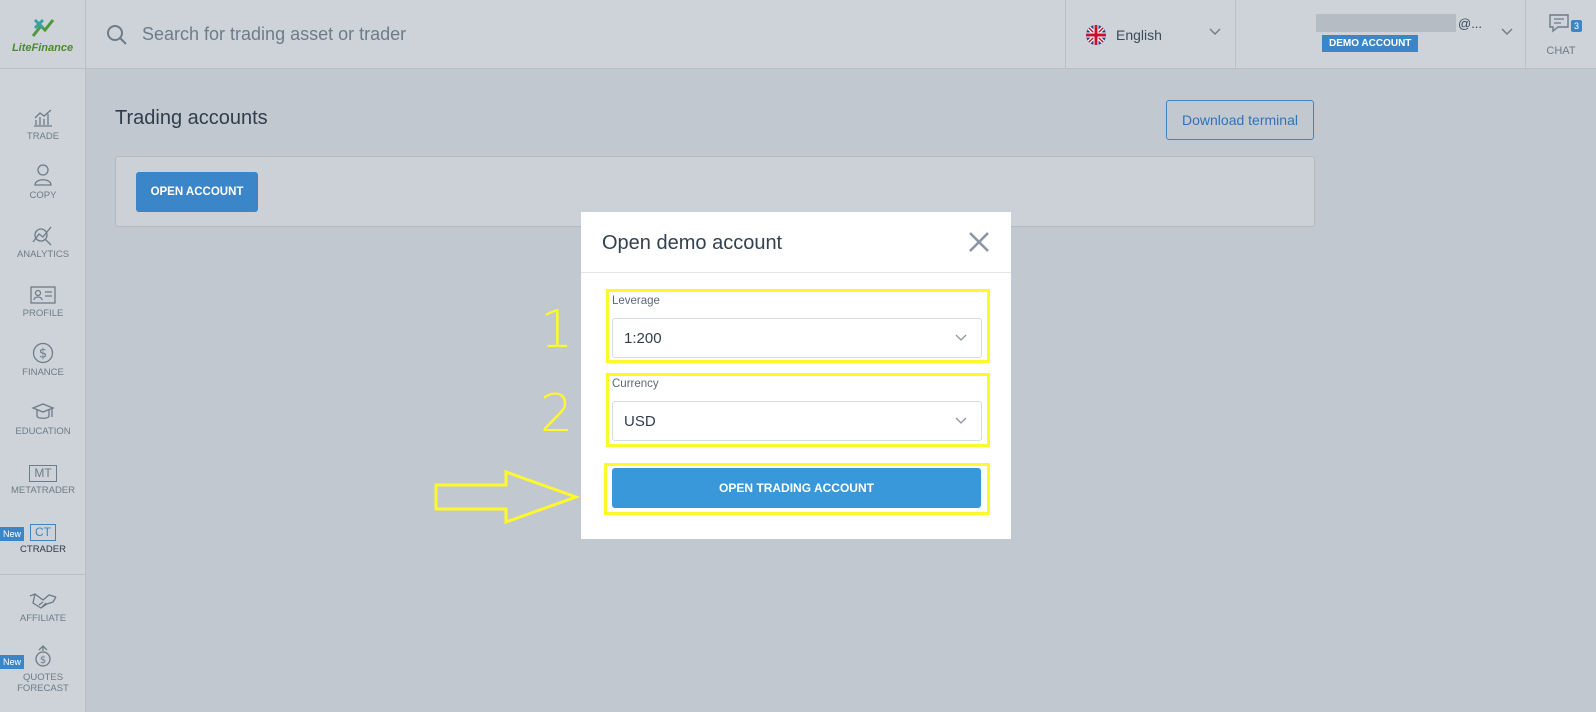 This screenshot has width=1596, height=712. Describe the element at coordinates (1561, 51) in the screenshot. I see `chat-label: CHAT` at that location.